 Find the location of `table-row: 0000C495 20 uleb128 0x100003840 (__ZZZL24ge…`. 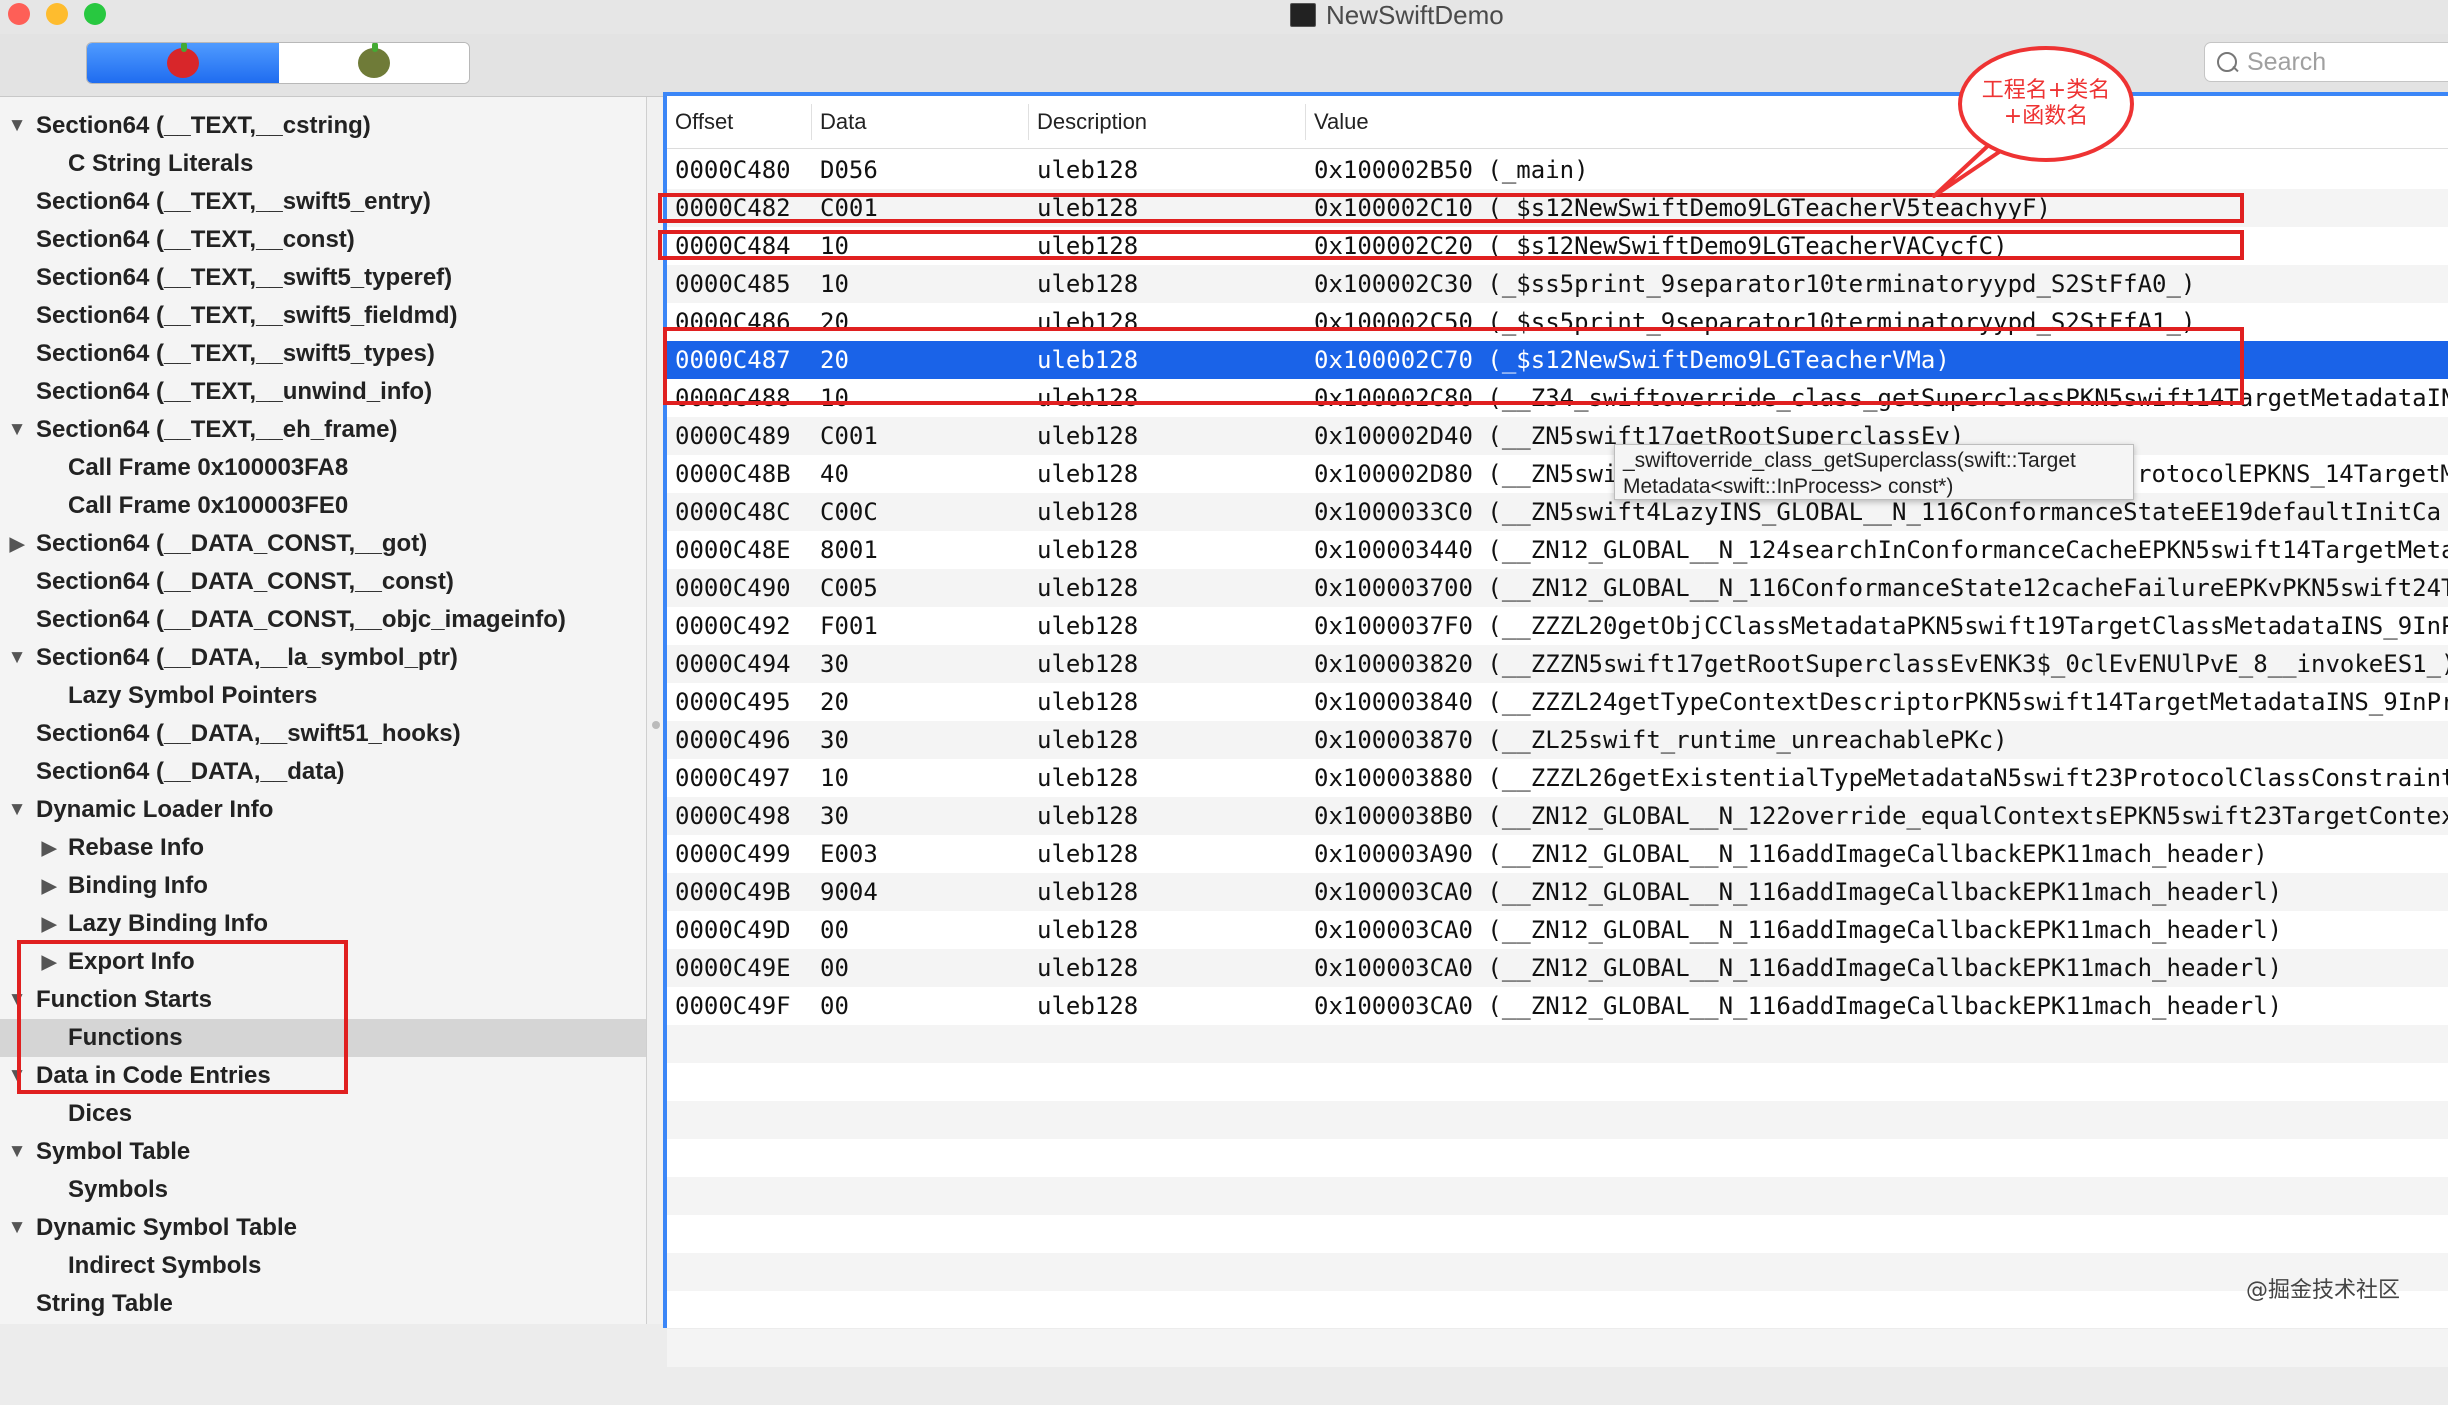

table-row: 0000C495 20 uleb128 0x100003840 (__ZZZL24ge… is located at coordinates (1557, 702).